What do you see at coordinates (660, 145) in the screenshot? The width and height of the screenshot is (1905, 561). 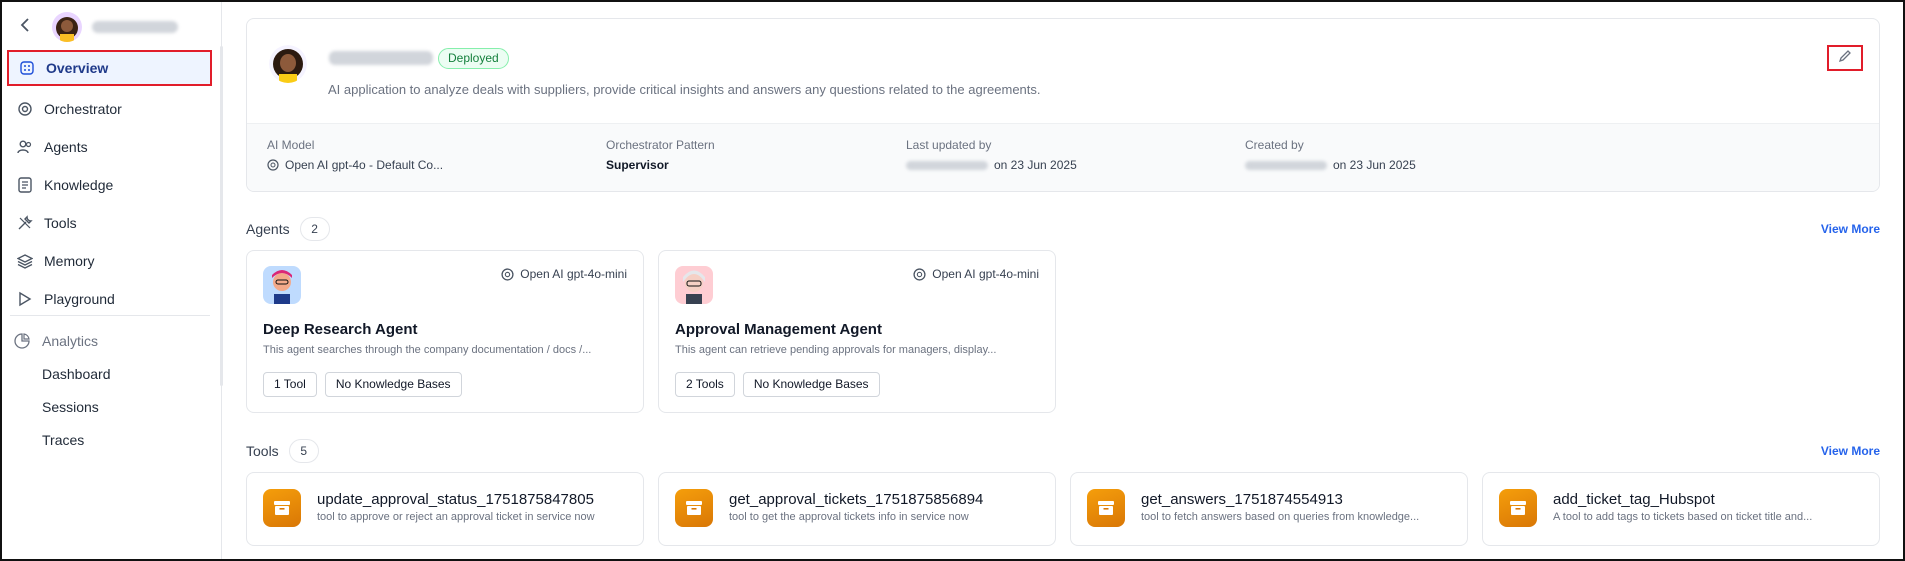 I see `meta-label: Orchestrator Pattern` at bounding box center [660, 145].